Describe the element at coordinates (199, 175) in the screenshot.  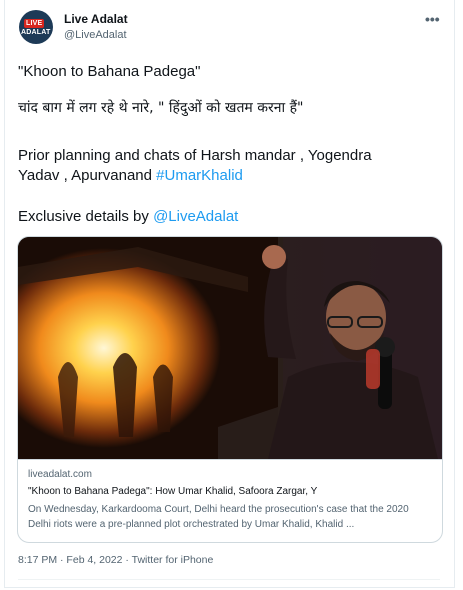
I see `hashtag-link: #UmarKhalid` at that location.